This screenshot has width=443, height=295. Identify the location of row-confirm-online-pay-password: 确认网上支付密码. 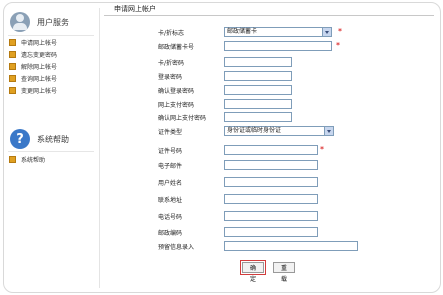
(221, 117).